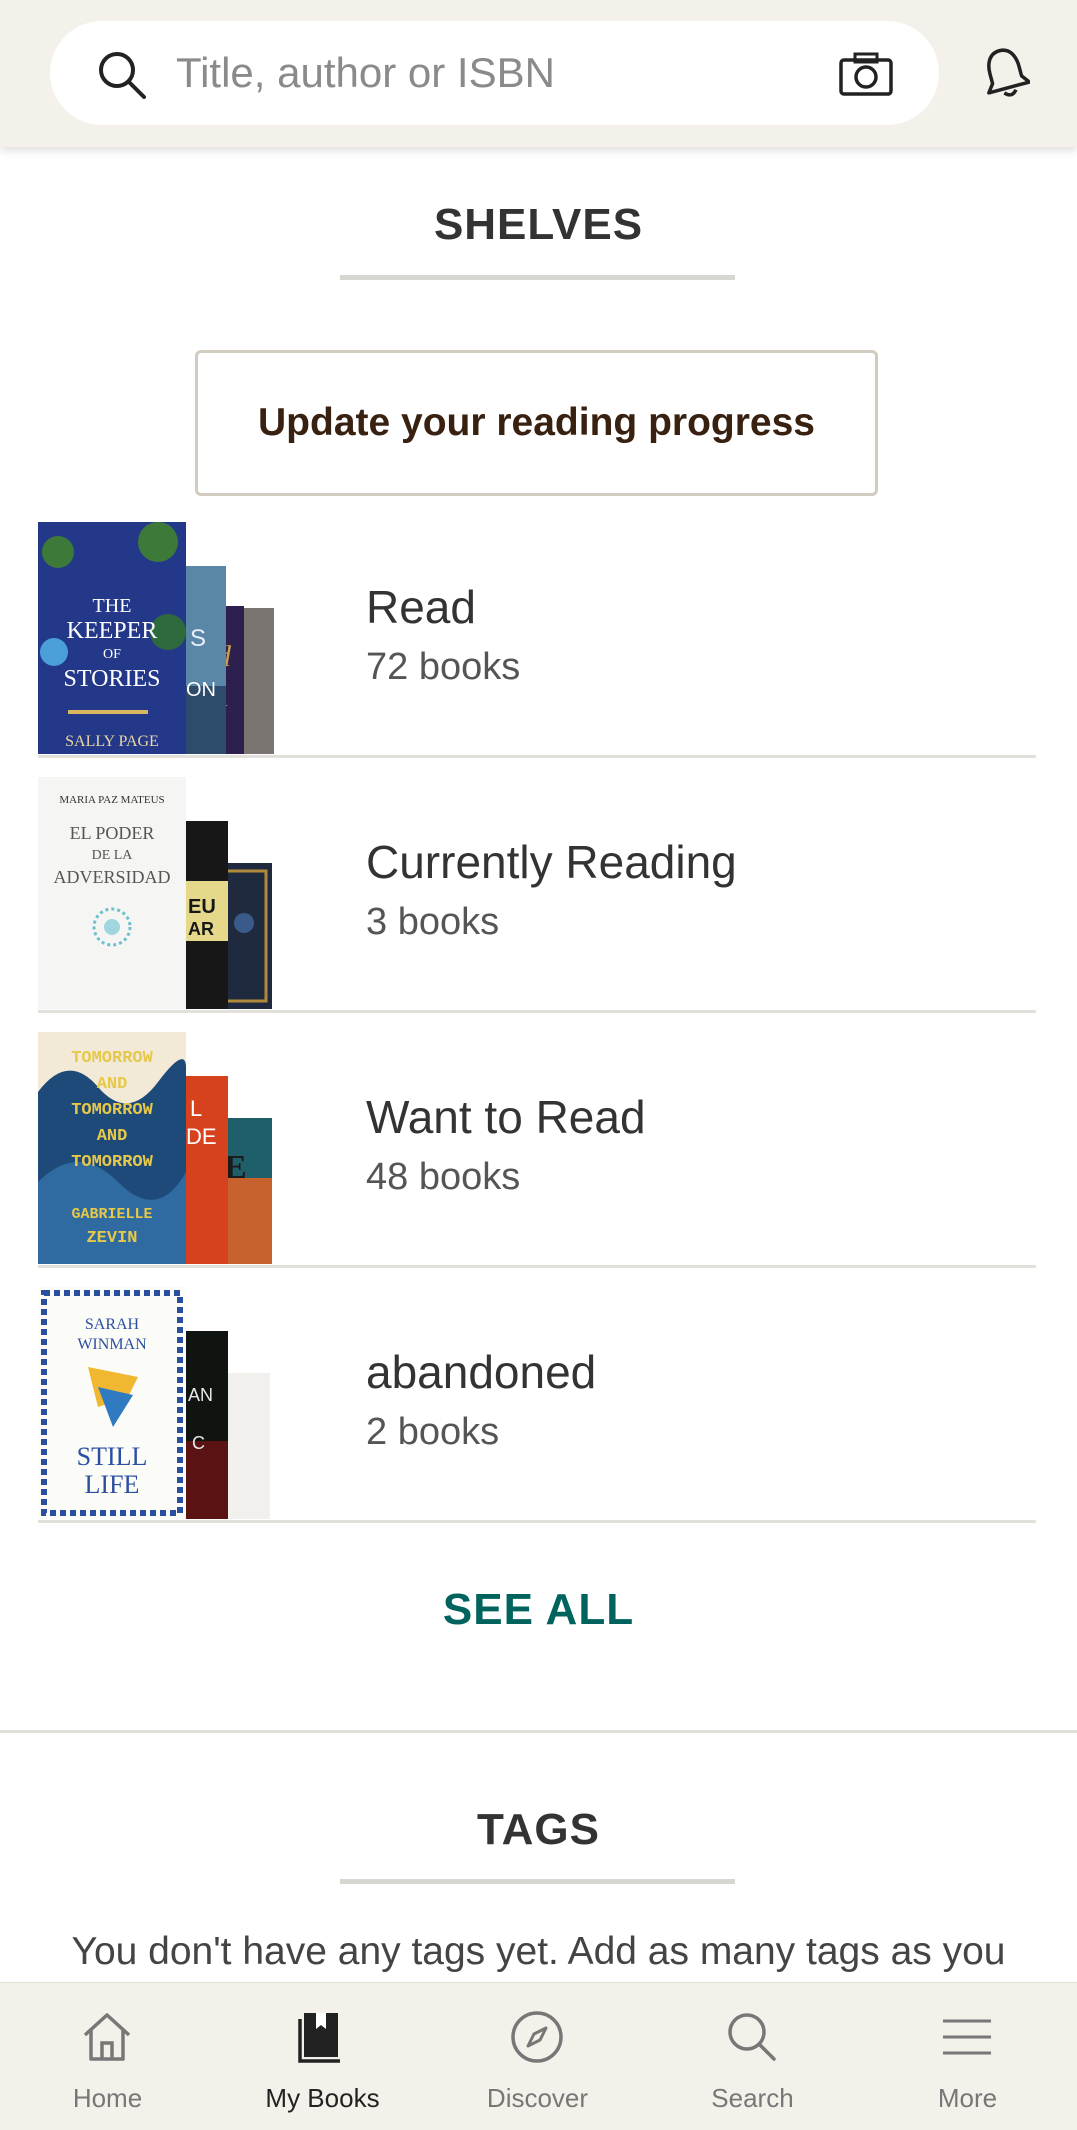 Image resolution: width=1077 pixels, height=2130 pixels. I want to click on book-cover: SARAH WINMAN STILL LIFE, so click(112, 1403).